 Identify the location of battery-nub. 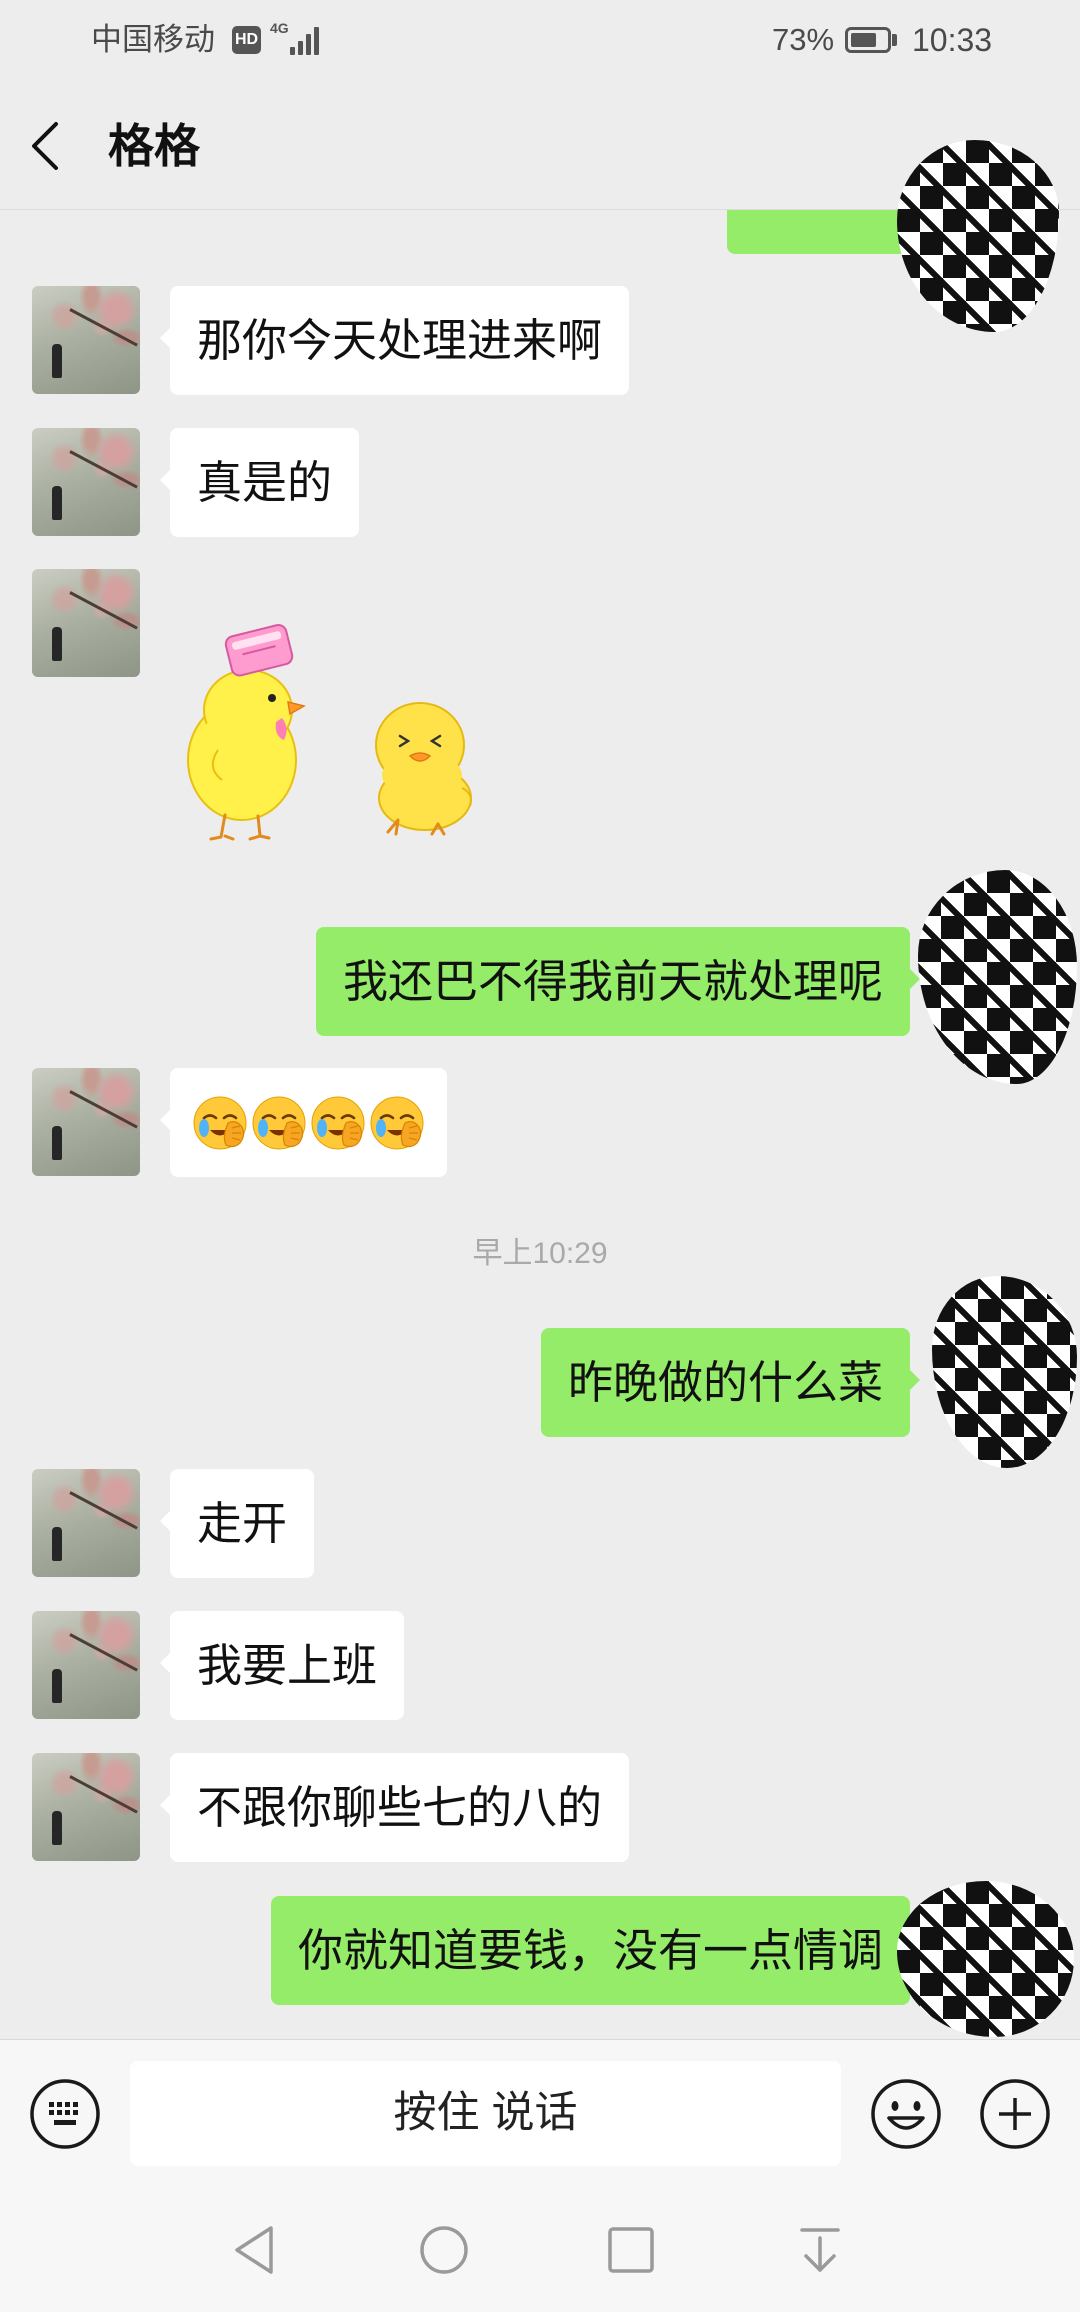
(894, 40).